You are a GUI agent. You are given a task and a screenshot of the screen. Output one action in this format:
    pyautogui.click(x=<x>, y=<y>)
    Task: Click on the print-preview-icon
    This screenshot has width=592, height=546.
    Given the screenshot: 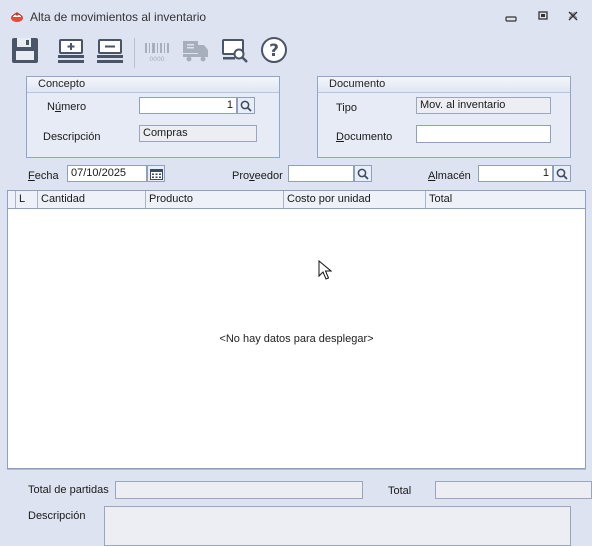 What is the action you would take?
    pyautogui.click(x=235, y=51)
    